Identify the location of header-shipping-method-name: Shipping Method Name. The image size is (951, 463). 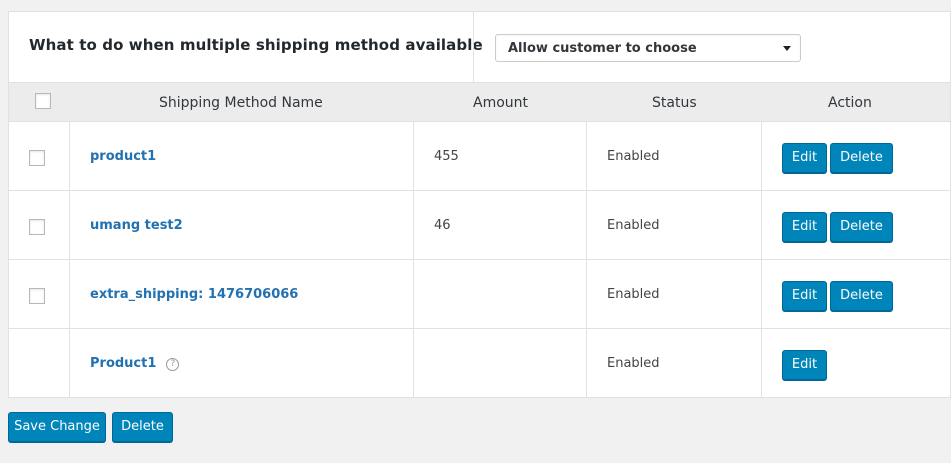
(241, 103).